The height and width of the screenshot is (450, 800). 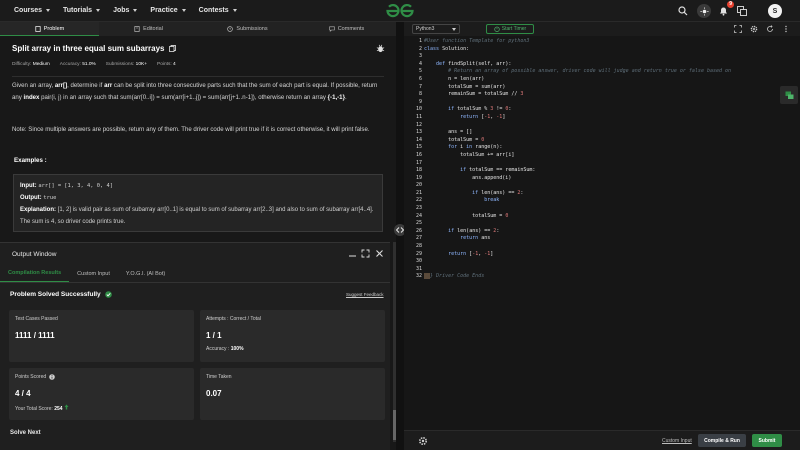 I want to click on code-line: n = len(arr), so click(x=466, y=78).